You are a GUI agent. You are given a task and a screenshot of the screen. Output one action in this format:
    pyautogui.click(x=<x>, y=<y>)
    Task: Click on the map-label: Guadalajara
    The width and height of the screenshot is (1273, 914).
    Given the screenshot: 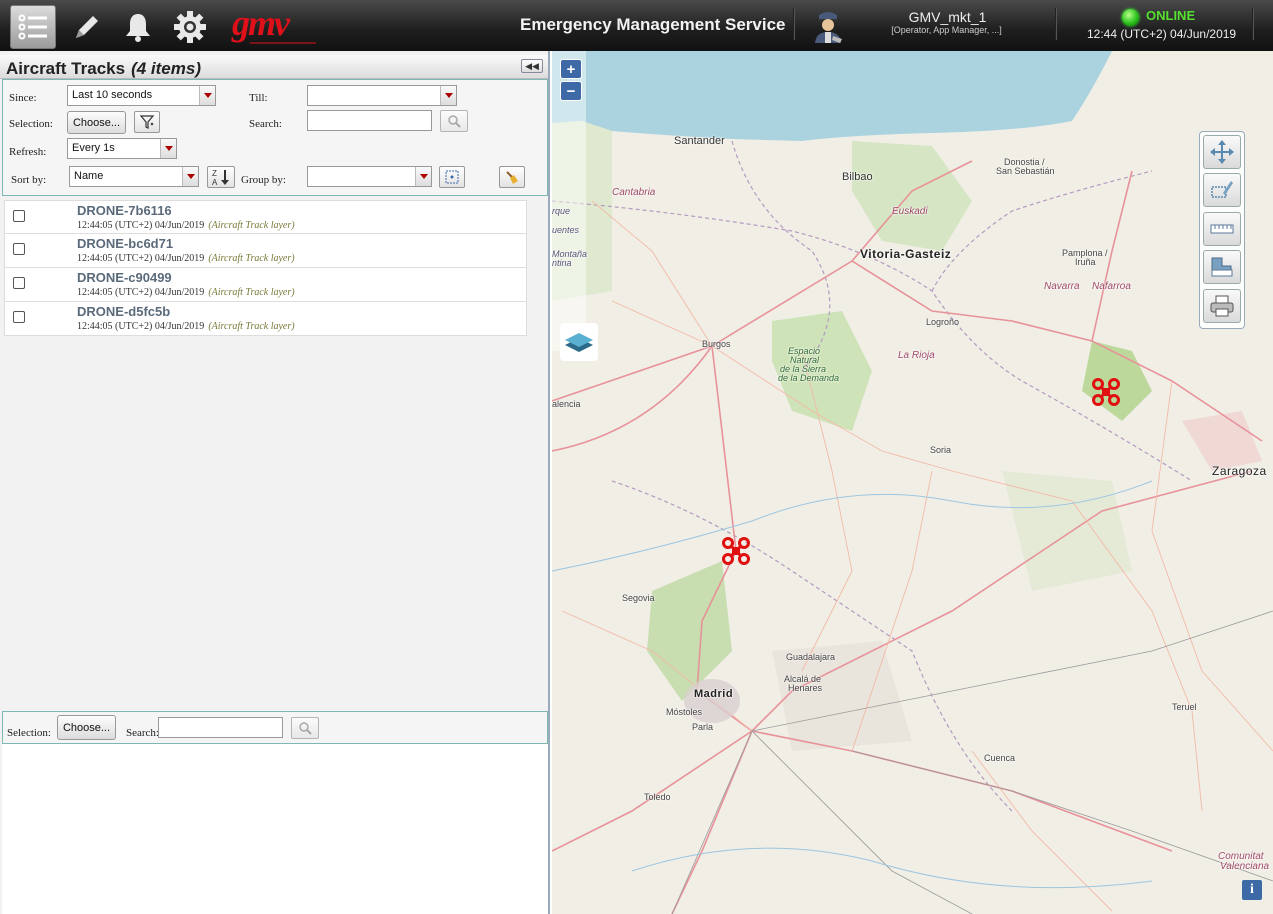 What is the action you would take?
    pyautogui.click(x=811, y=657)
    